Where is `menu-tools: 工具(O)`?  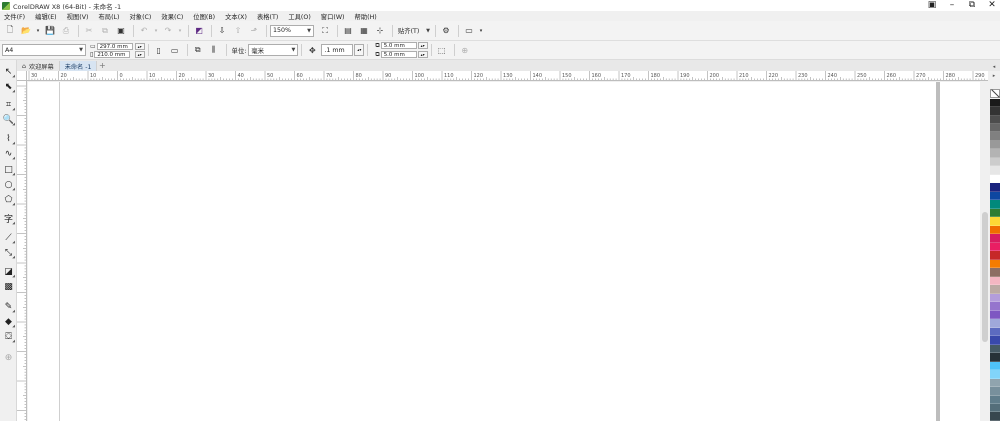
menu-tools: 工具(O) is located at coordinates (299, 16).